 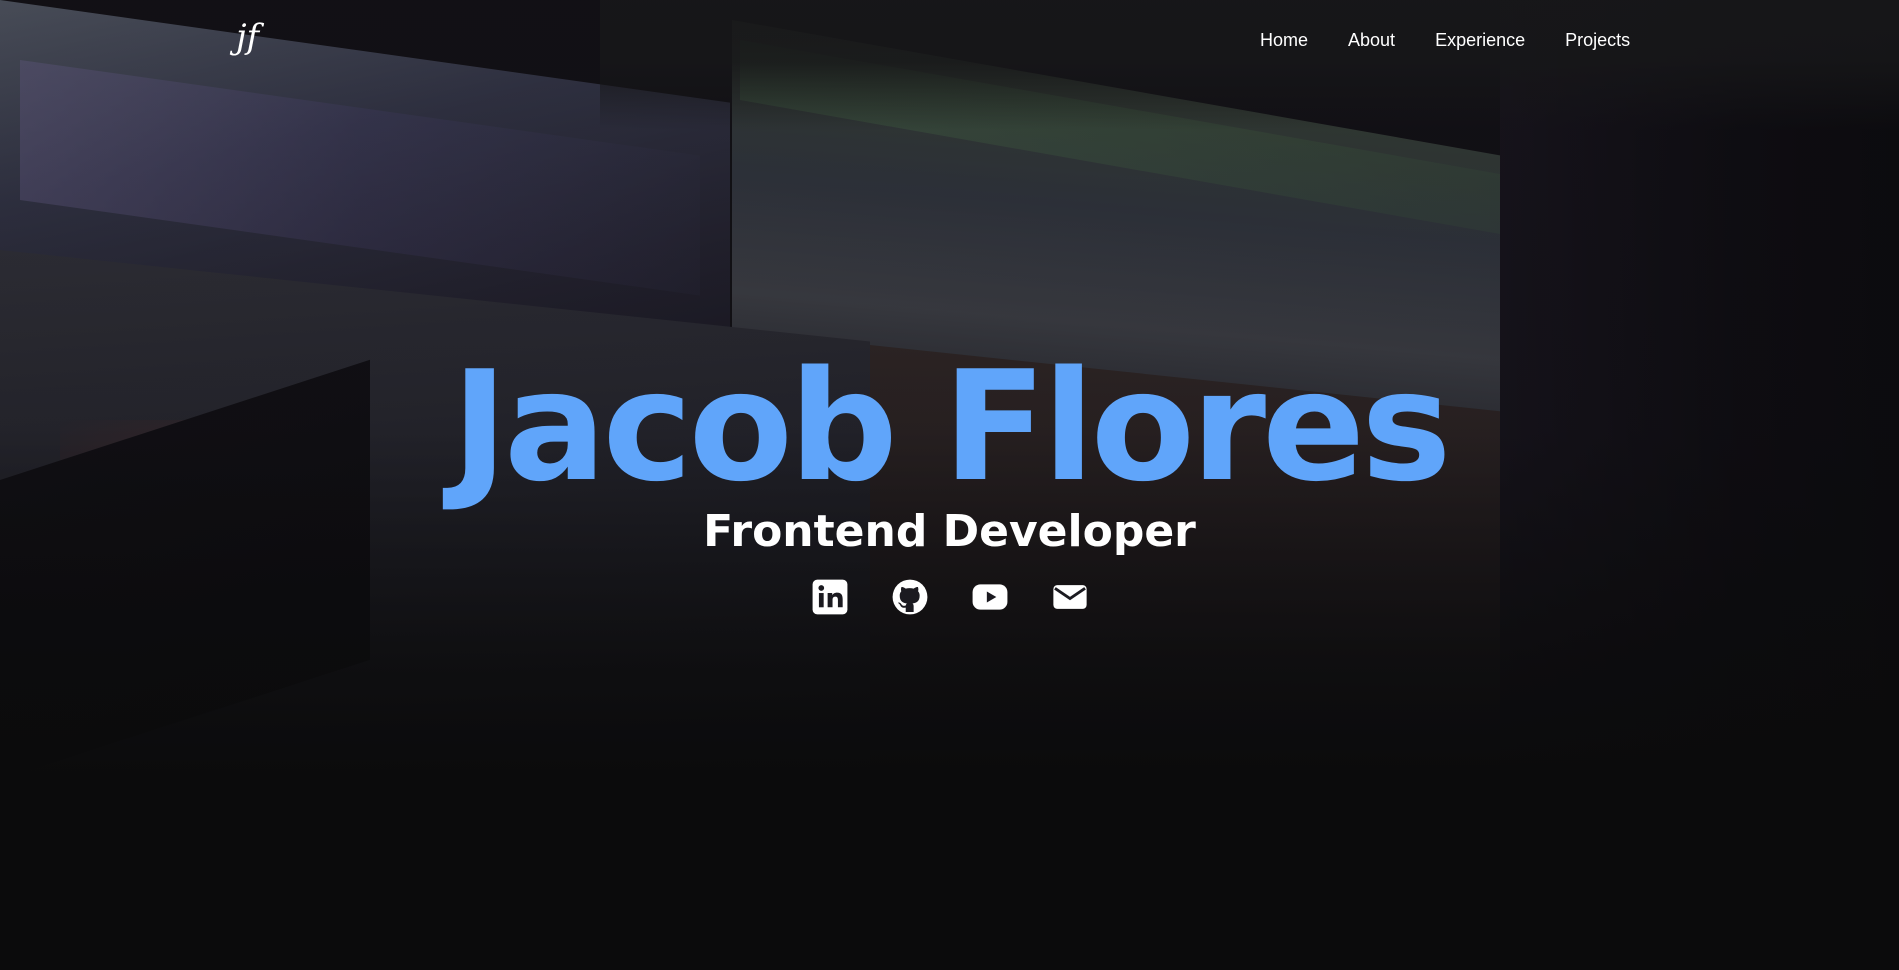 I want to click on main-nav: Home About Experience Projects, so click(x=1445, y=40).